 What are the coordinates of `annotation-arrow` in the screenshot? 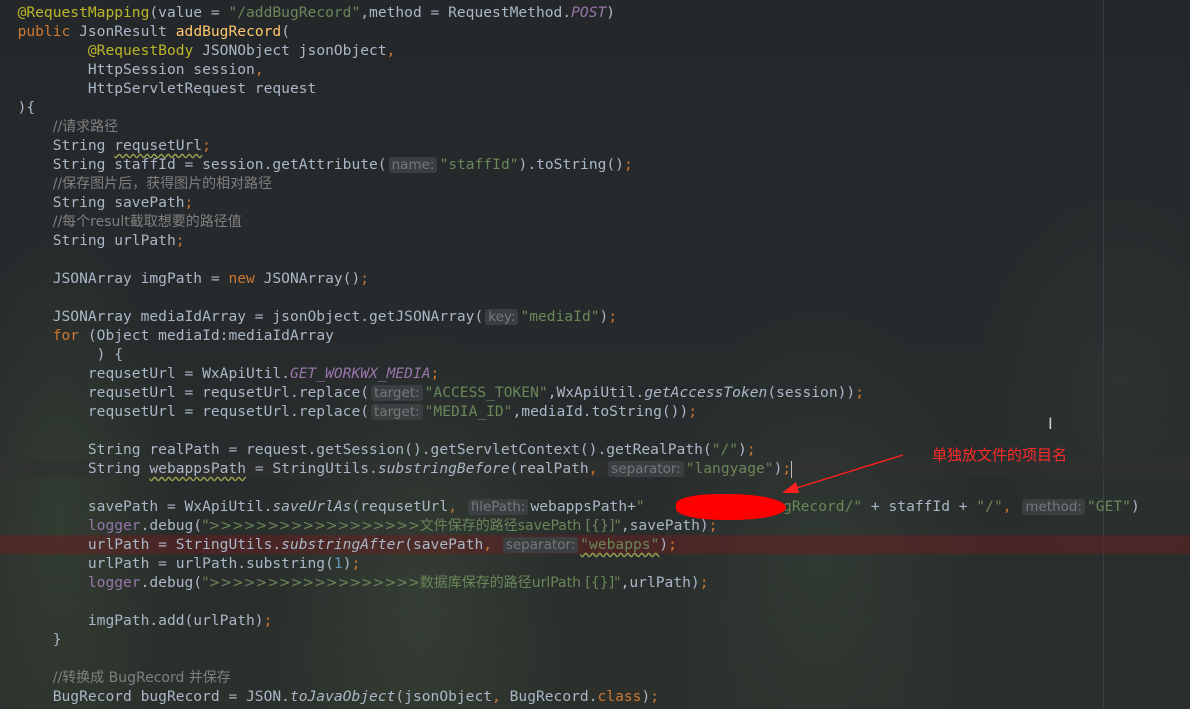 It's located at (843, 473).